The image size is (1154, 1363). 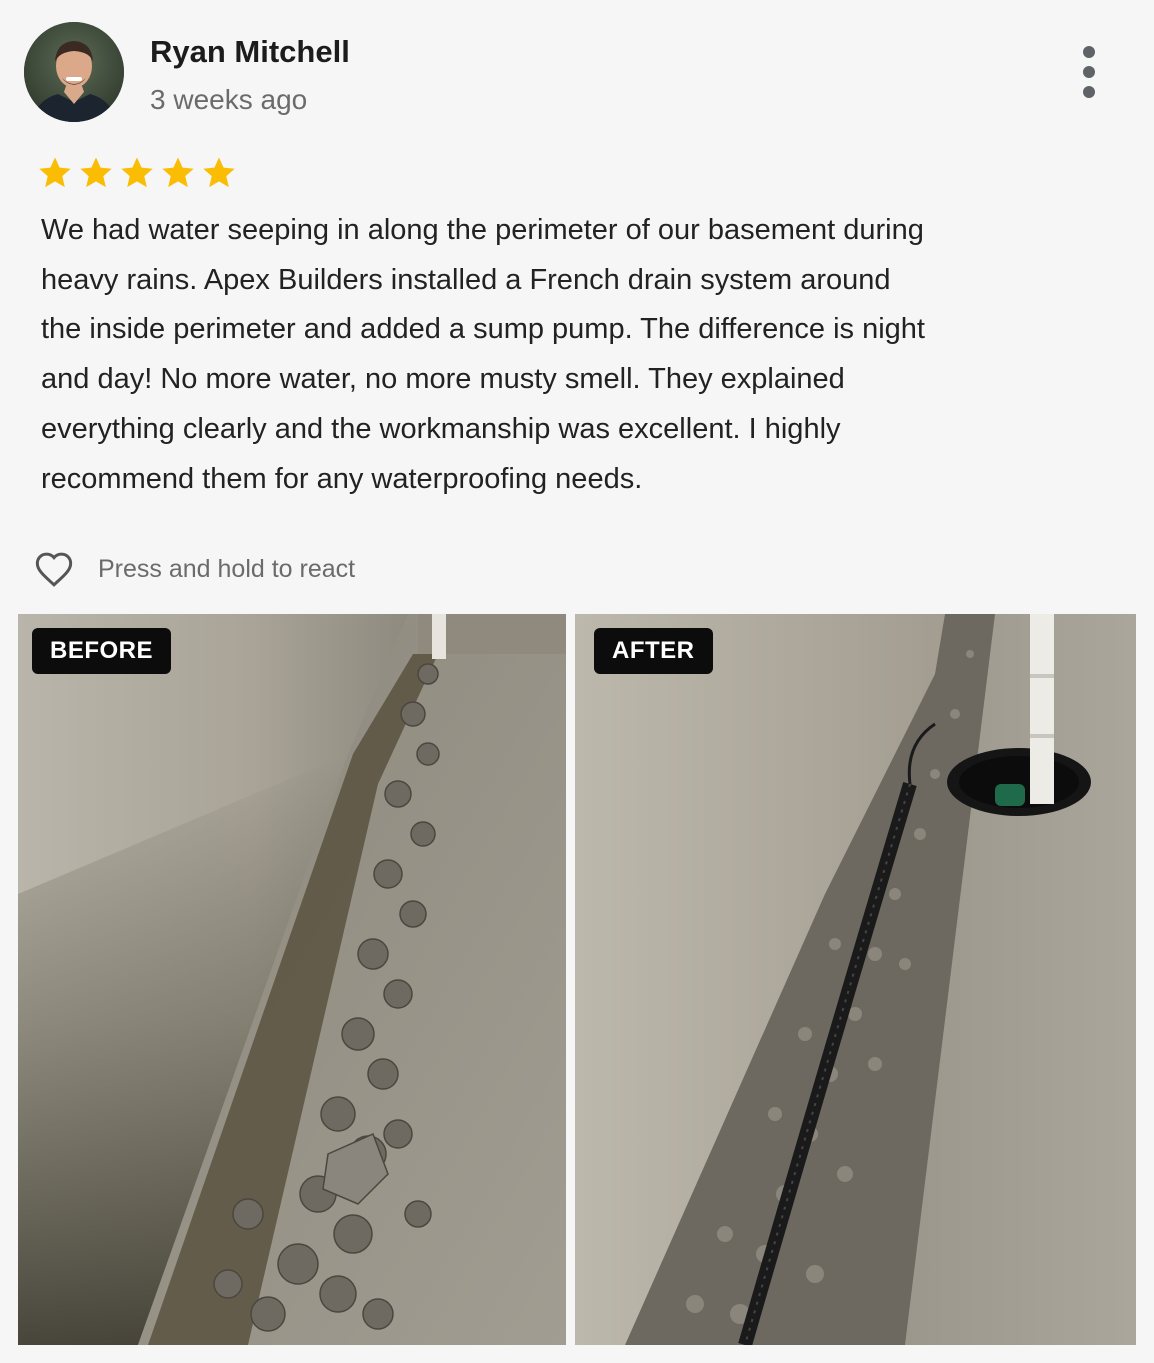 I want to click on more-vert-icon, so click(x=1089, y=52).